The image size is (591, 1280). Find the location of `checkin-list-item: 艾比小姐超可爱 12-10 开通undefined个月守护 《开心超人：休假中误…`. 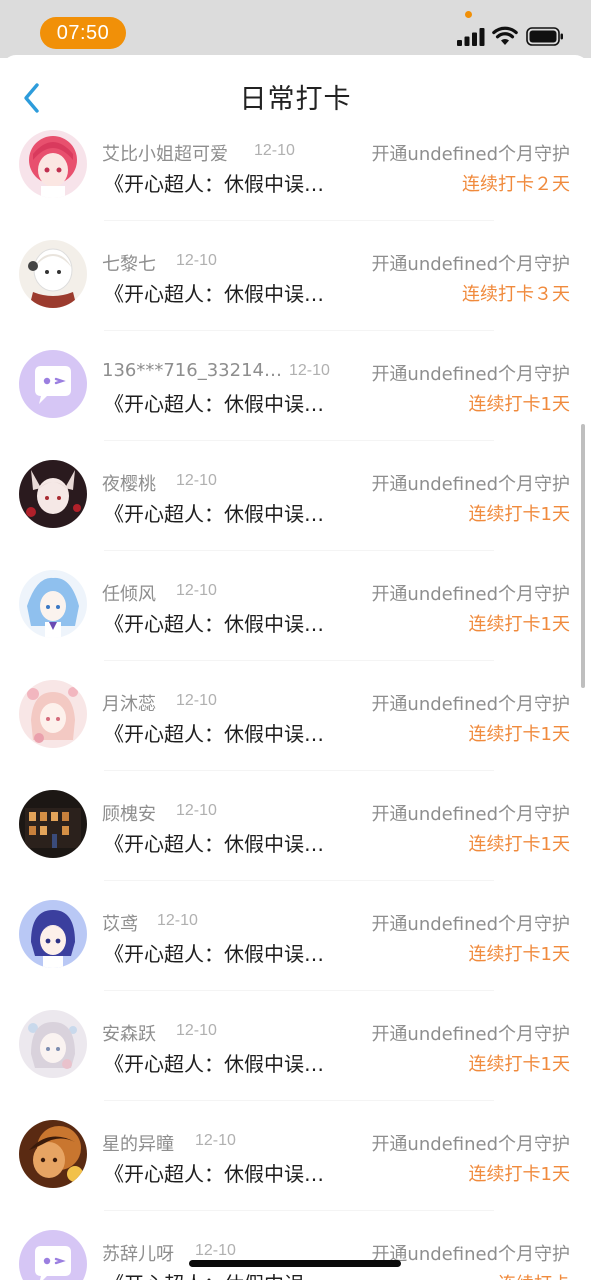

checkin-list-item: 艾比小姐超可爱 12-10 开通undefined个月守护 《开心超人：休假中误… is located at coordinates (295, 185).